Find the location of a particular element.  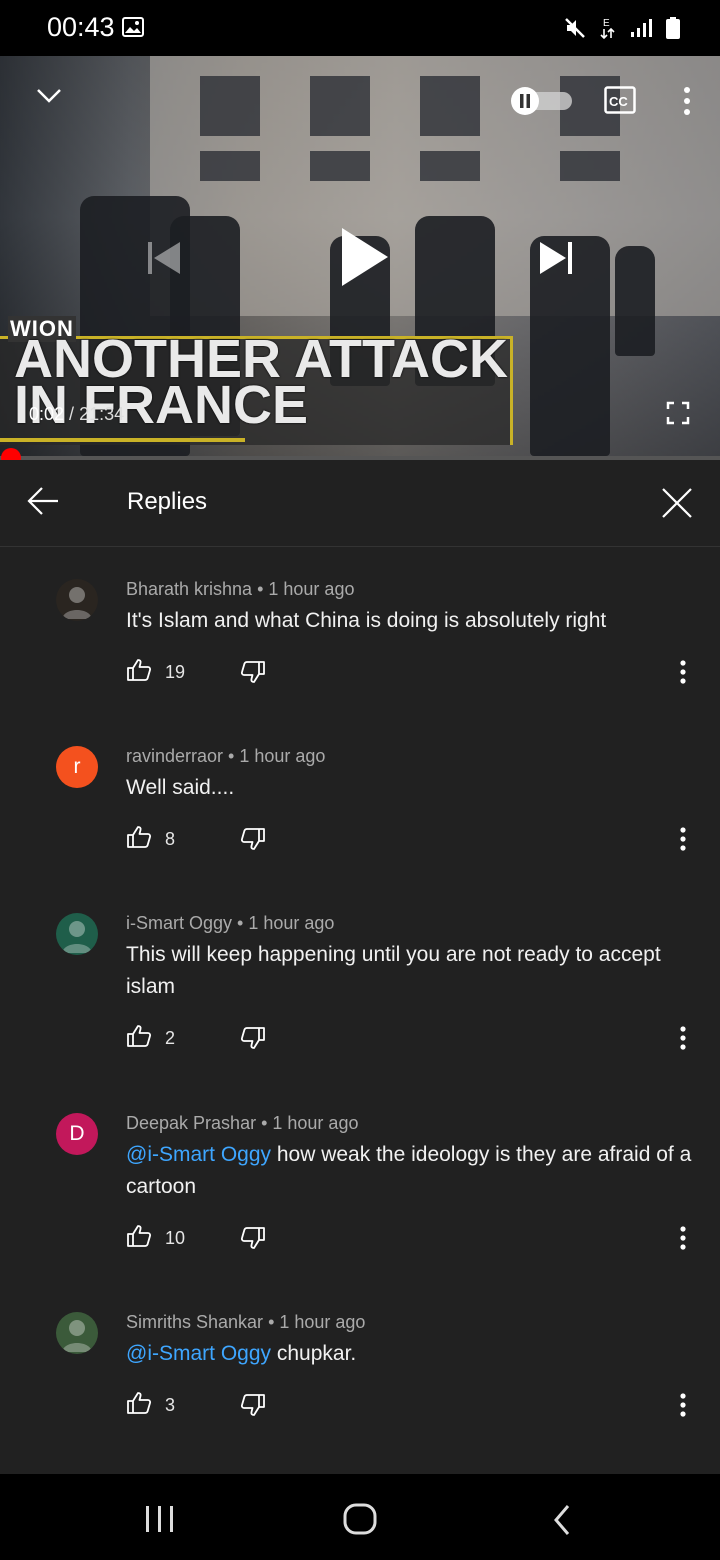

replies-header: Replies is located at coordinates (360, 503).